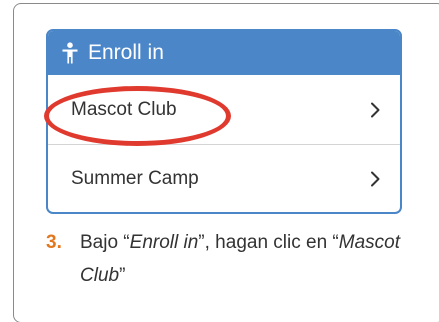 The height and width of the screenshot is (322, 439). Describe the element at coordinates (164, 242) in the screenshot. I see `step-text-emphasis: Enroll in` at that location.